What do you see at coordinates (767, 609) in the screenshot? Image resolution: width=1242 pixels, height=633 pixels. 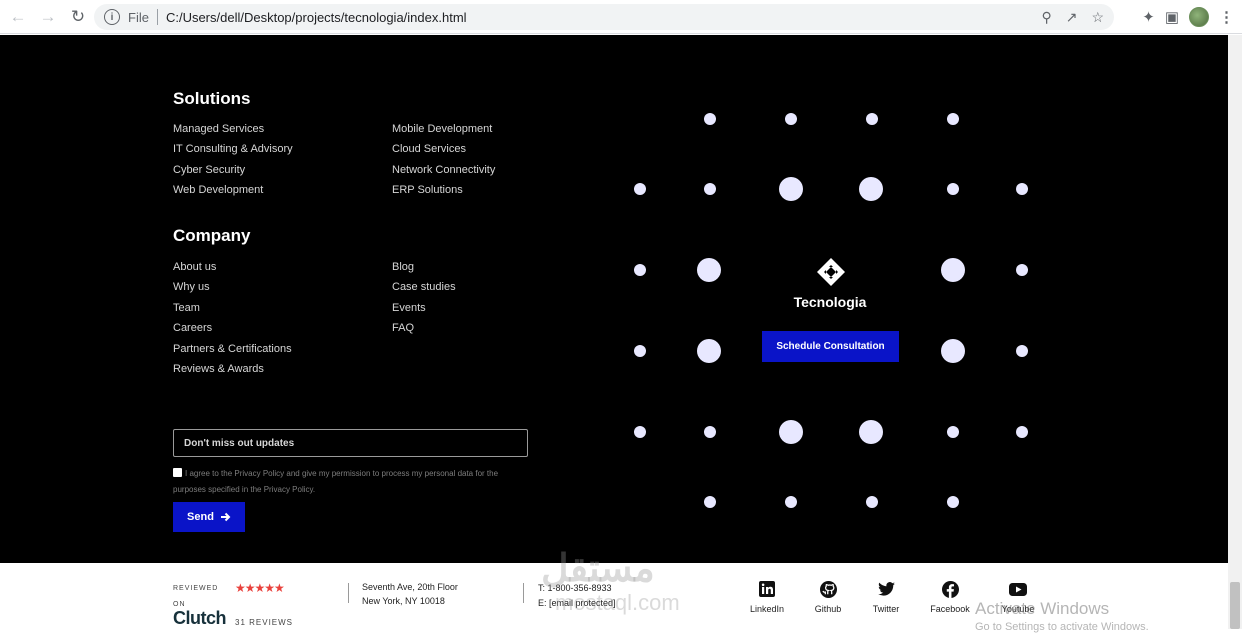 I see `social-label: LinkedIn` at bounding box center [767, 609].